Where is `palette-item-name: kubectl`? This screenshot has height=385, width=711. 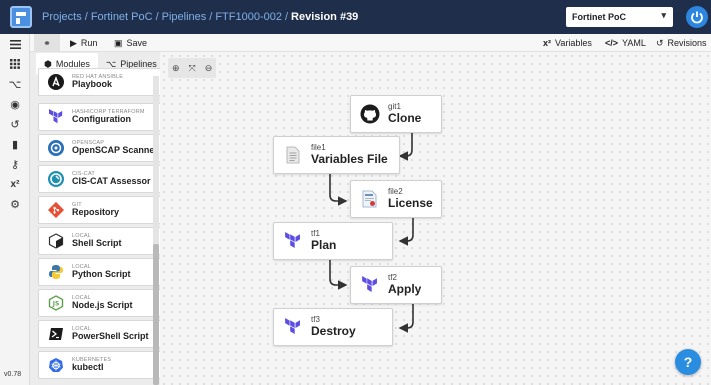 palette-item-name: kubectl is located at coordinates (88, 367).